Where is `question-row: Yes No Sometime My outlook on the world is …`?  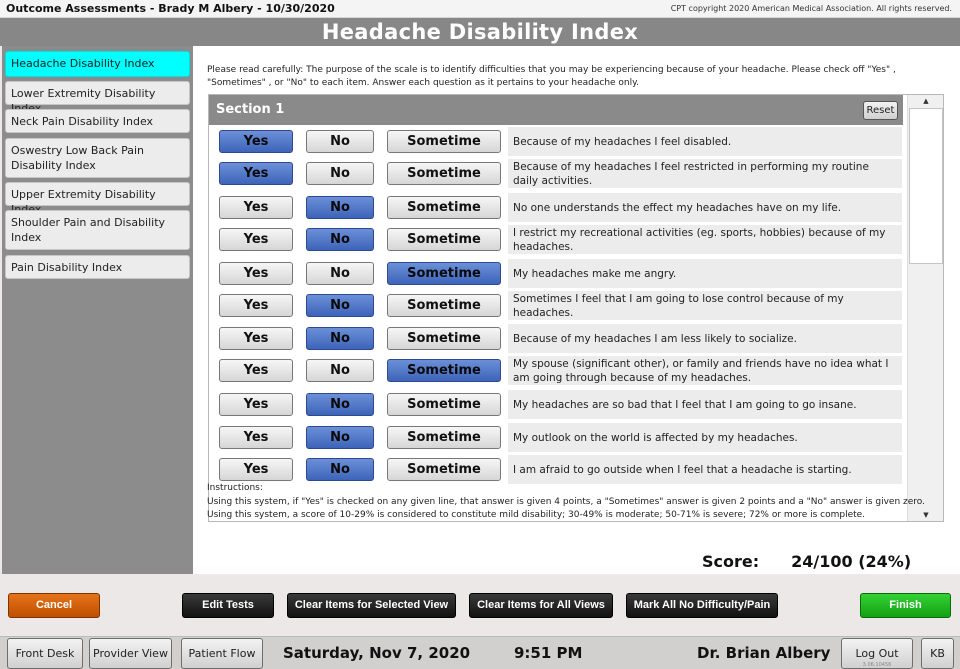 question-row: Yes No Sometime My outlook on the world is … is located at coordinates (556, 437).